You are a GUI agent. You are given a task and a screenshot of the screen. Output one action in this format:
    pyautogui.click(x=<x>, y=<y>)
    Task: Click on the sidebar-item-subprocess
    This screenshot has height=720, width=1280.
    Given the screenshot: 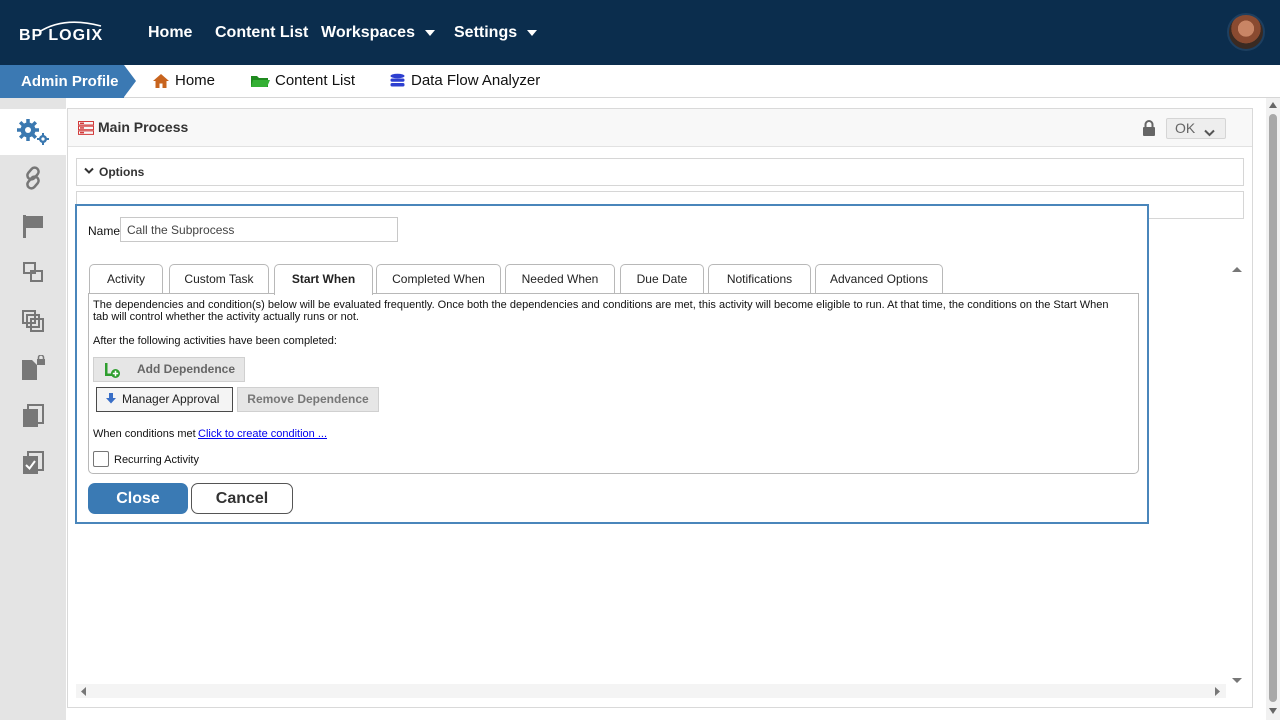 What is the action you would take?
    pyautogui.click(x=33, y=272)
    